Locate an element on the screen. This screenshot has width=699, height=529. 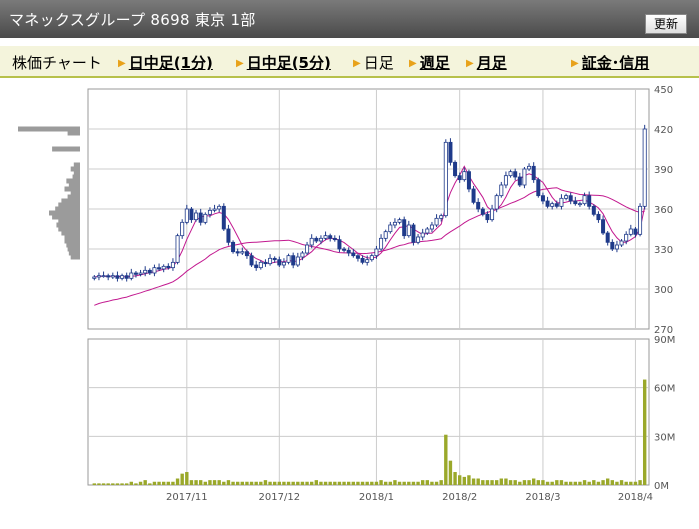
tab-6: ▶ 証金･信用 is located at coordinates (610, 62).